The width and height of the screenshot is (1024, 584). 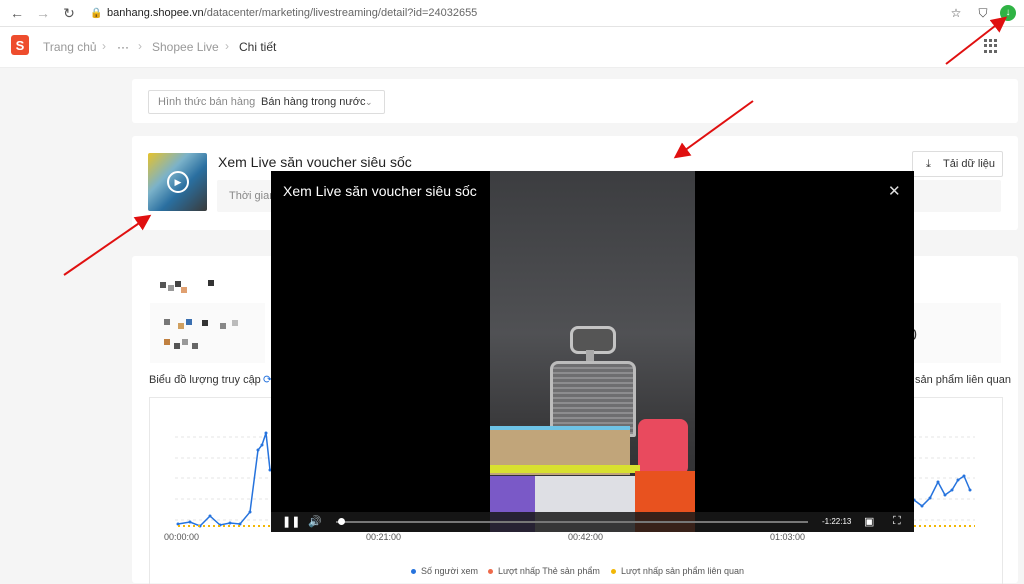 I want to click on close-icon: ✕, so click(x=894, y=191).